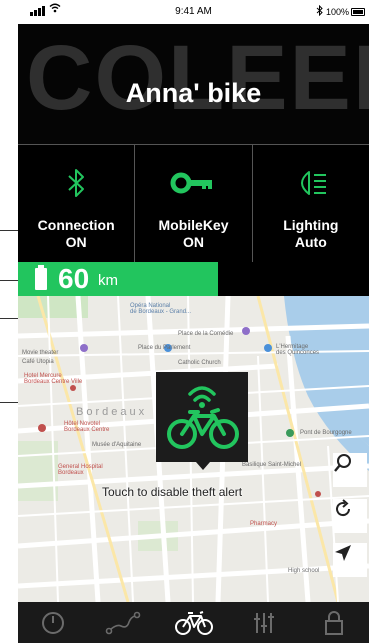  Describe the element at coordinates (117, 445) in the screenshot. I see `map-label-musee: Musée d'Aquitaine` at that location.